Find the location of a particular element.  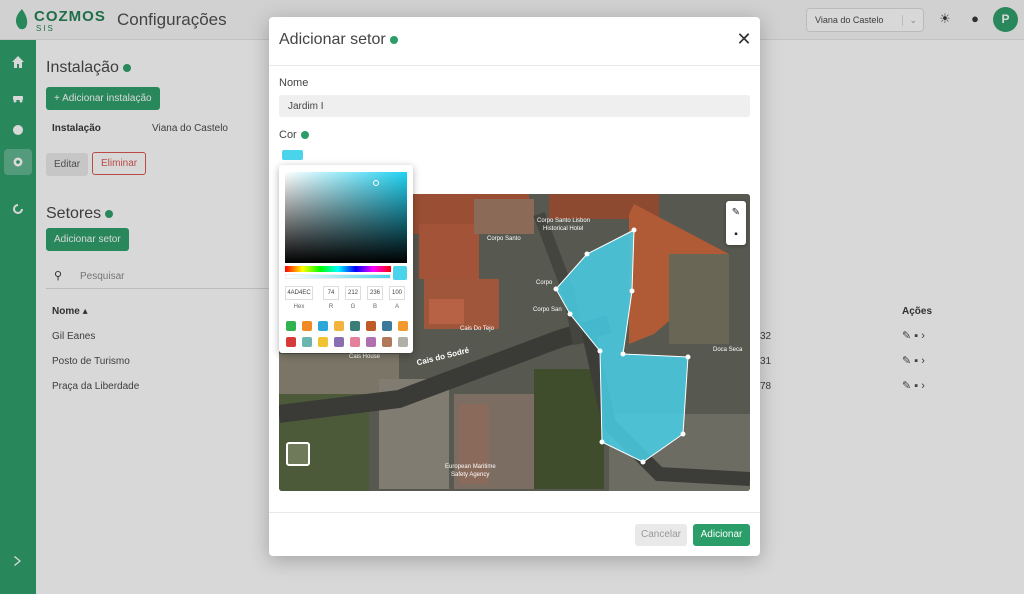

pen-icon: ✎ is located at coordinates (736, 212).